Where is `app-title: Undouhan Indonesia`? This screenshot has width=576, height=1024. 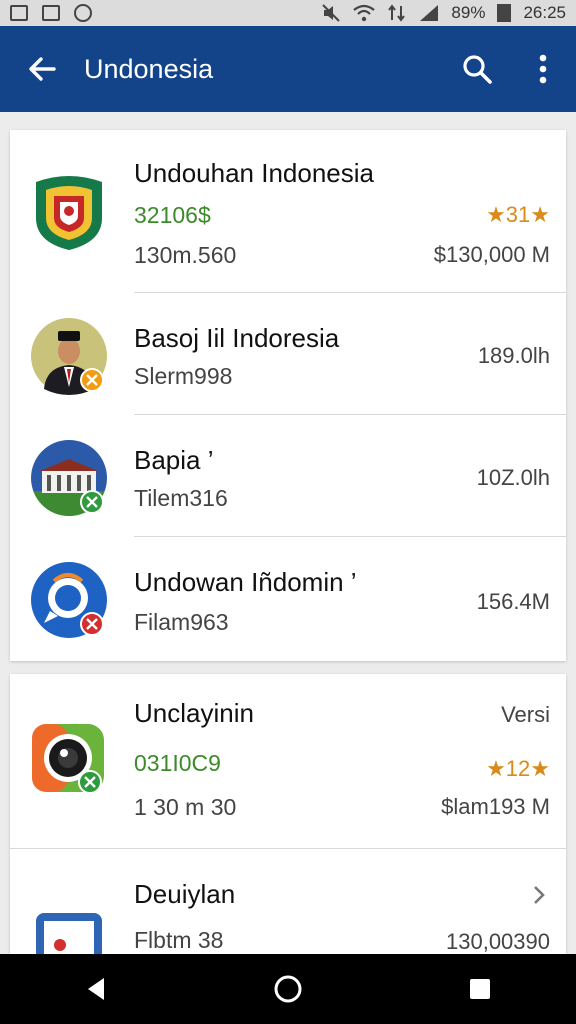
app-title: Undouhan Indonesia is located at coordinates (254, 173).